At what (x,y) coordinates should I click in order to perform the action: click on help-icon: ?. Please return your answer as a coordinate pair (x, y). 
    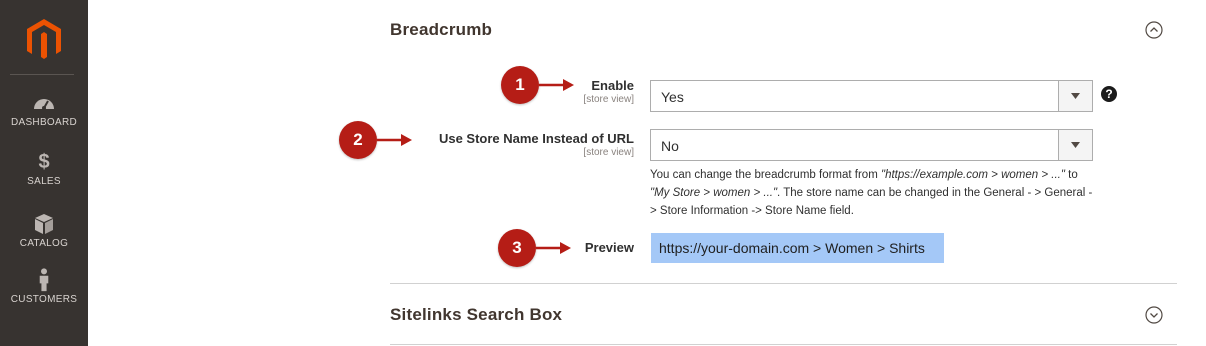
    Looking at the image, I should click on (1109, 94).